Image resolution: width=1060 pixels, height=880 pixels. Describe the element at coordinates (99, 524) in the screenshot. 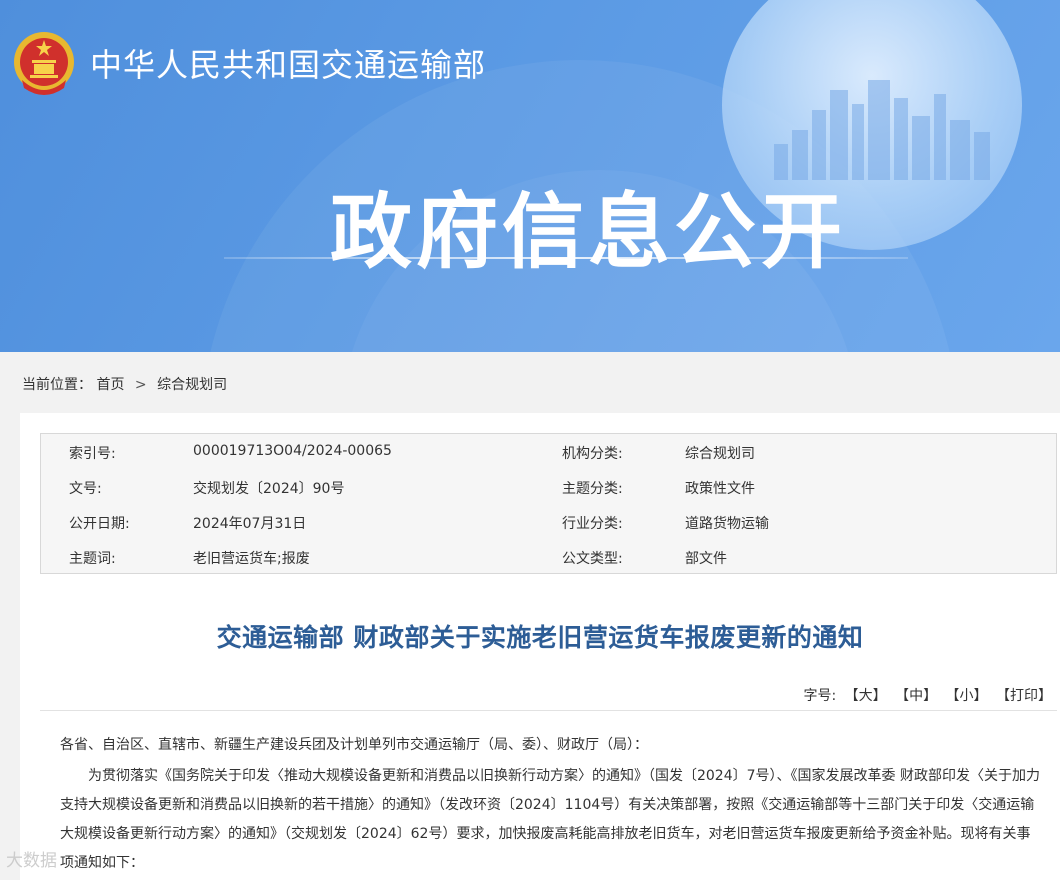

I see `metadata-label: 公开日期:` at that location.